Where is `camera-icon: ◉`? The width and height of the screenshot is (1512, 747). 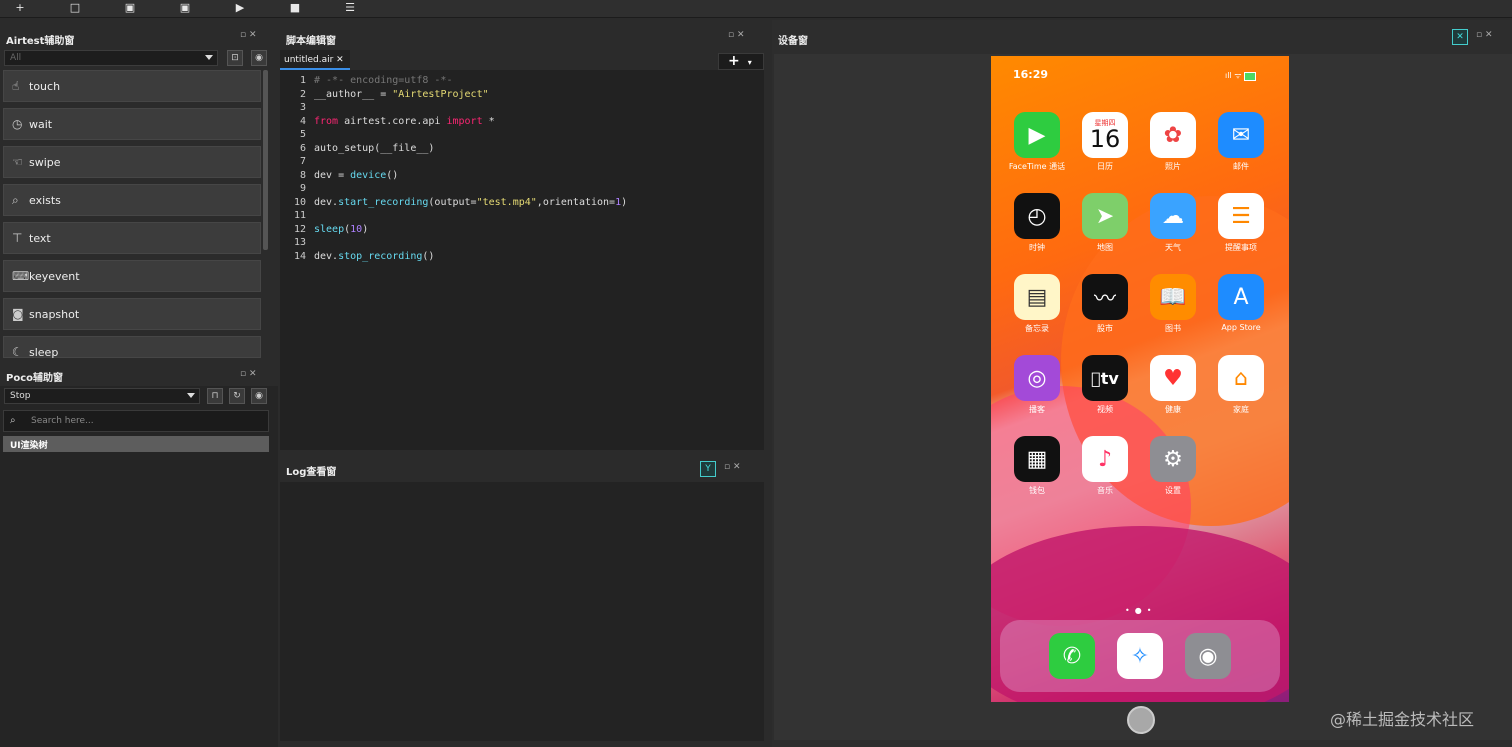 camera-icon: ◉ is located at coordinates (1208, 656).